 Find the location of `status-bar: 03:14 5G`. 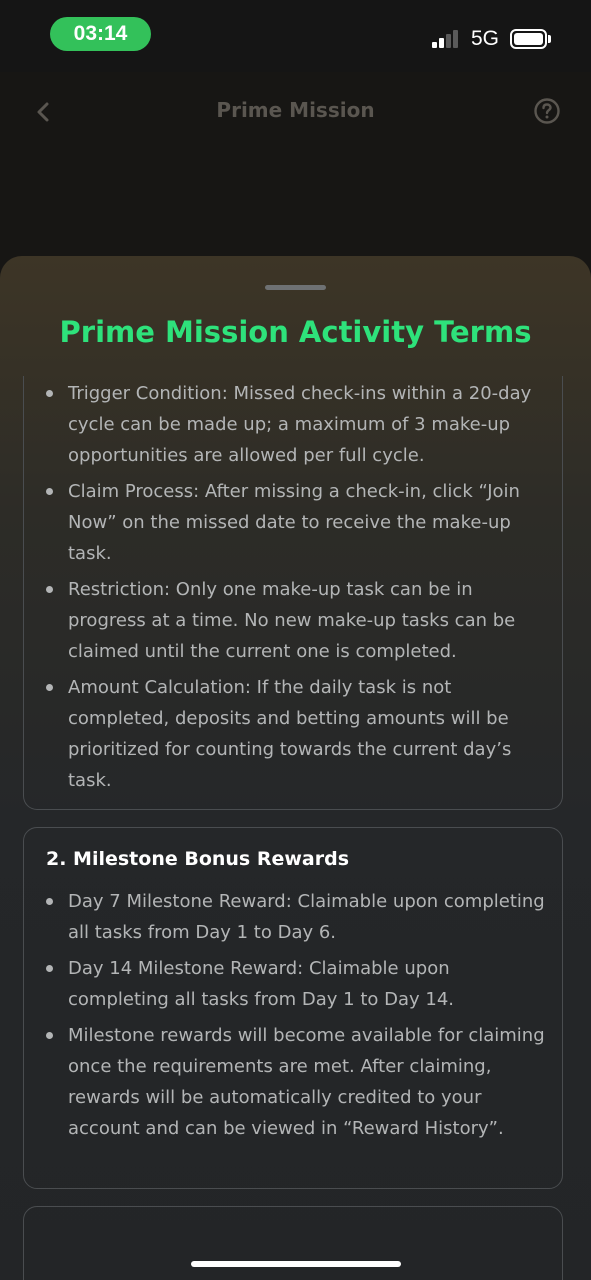

status-bar: 03:14 5G is located at coordinates (295, 36).